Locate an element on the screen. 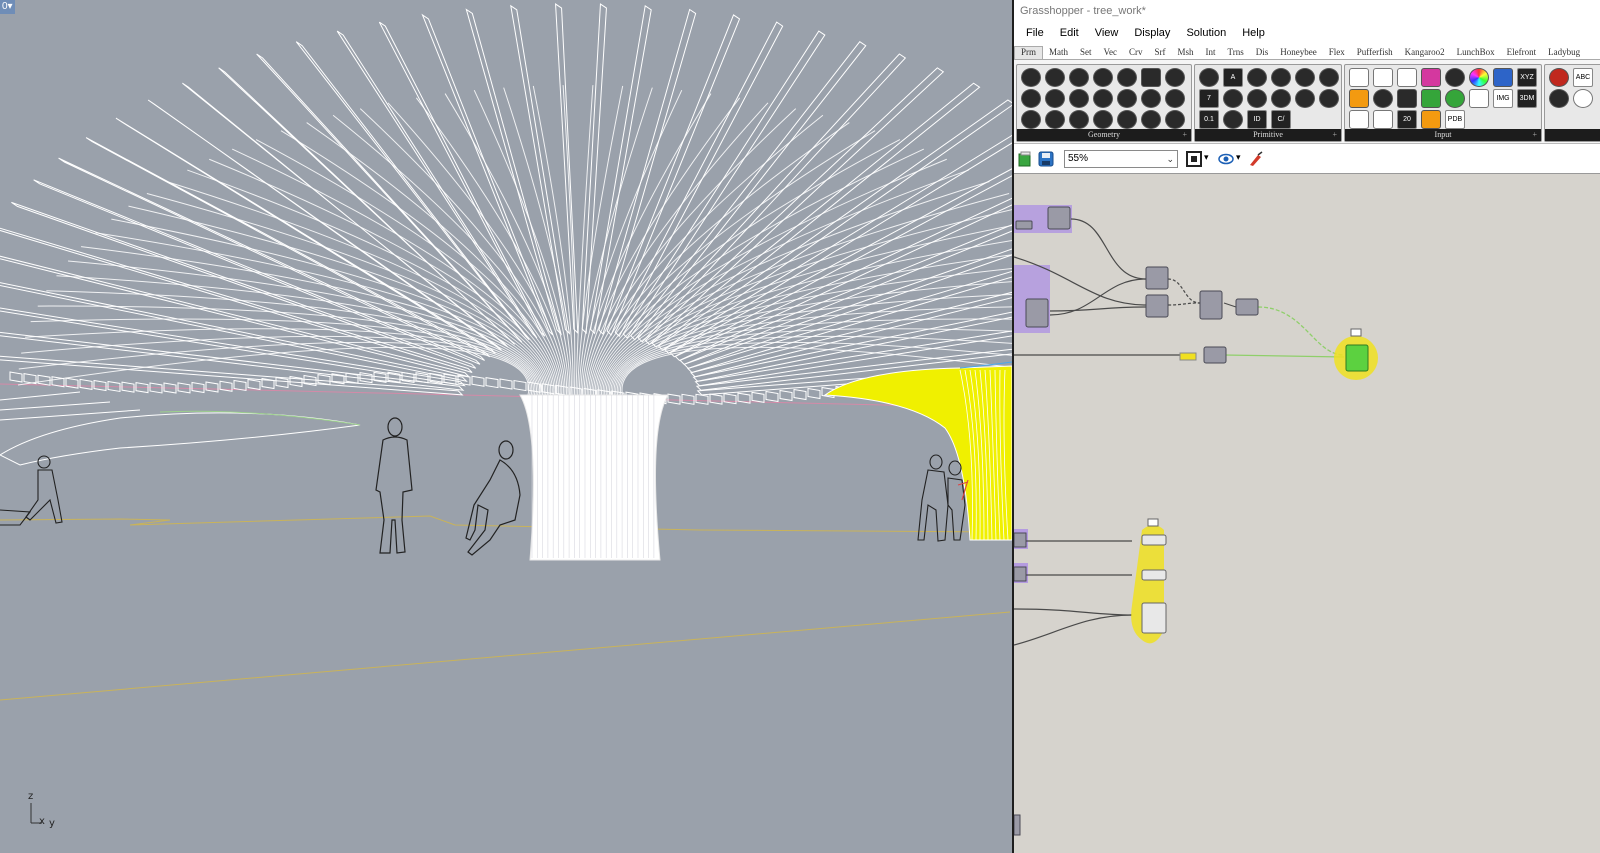 This screenshot has width=1600, height=853. control-knob-icon is located at coordinates (1383, 119).